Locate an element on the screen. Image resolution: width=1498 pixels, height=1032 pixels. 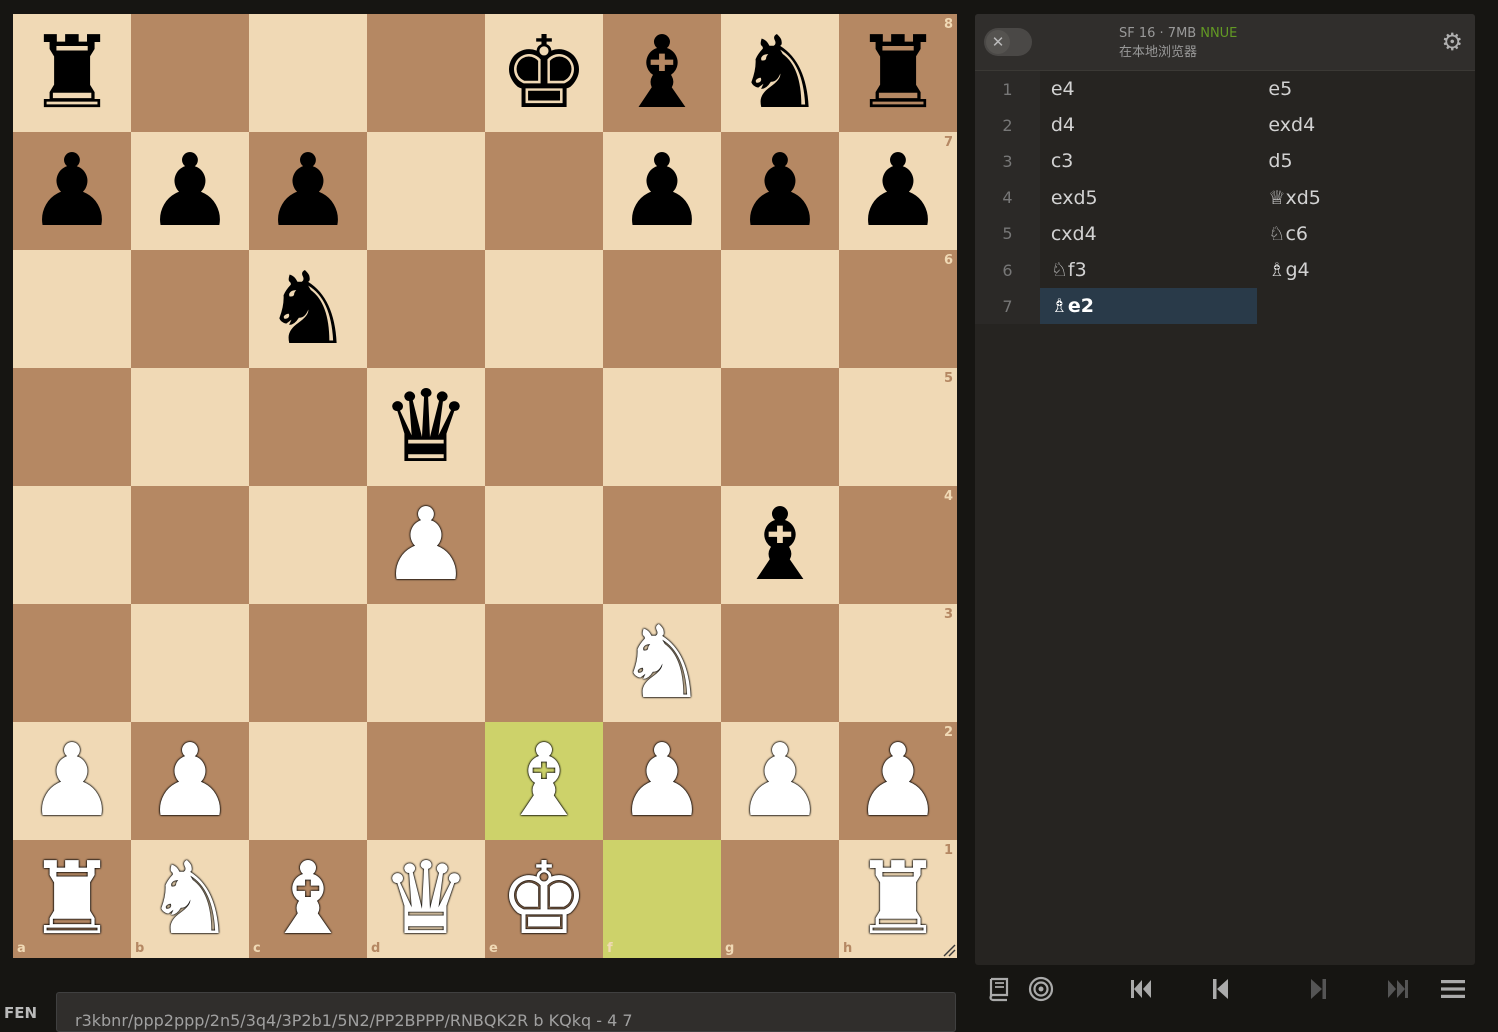
white-queen-icon: ♛ is located at coordinates (426, 899).